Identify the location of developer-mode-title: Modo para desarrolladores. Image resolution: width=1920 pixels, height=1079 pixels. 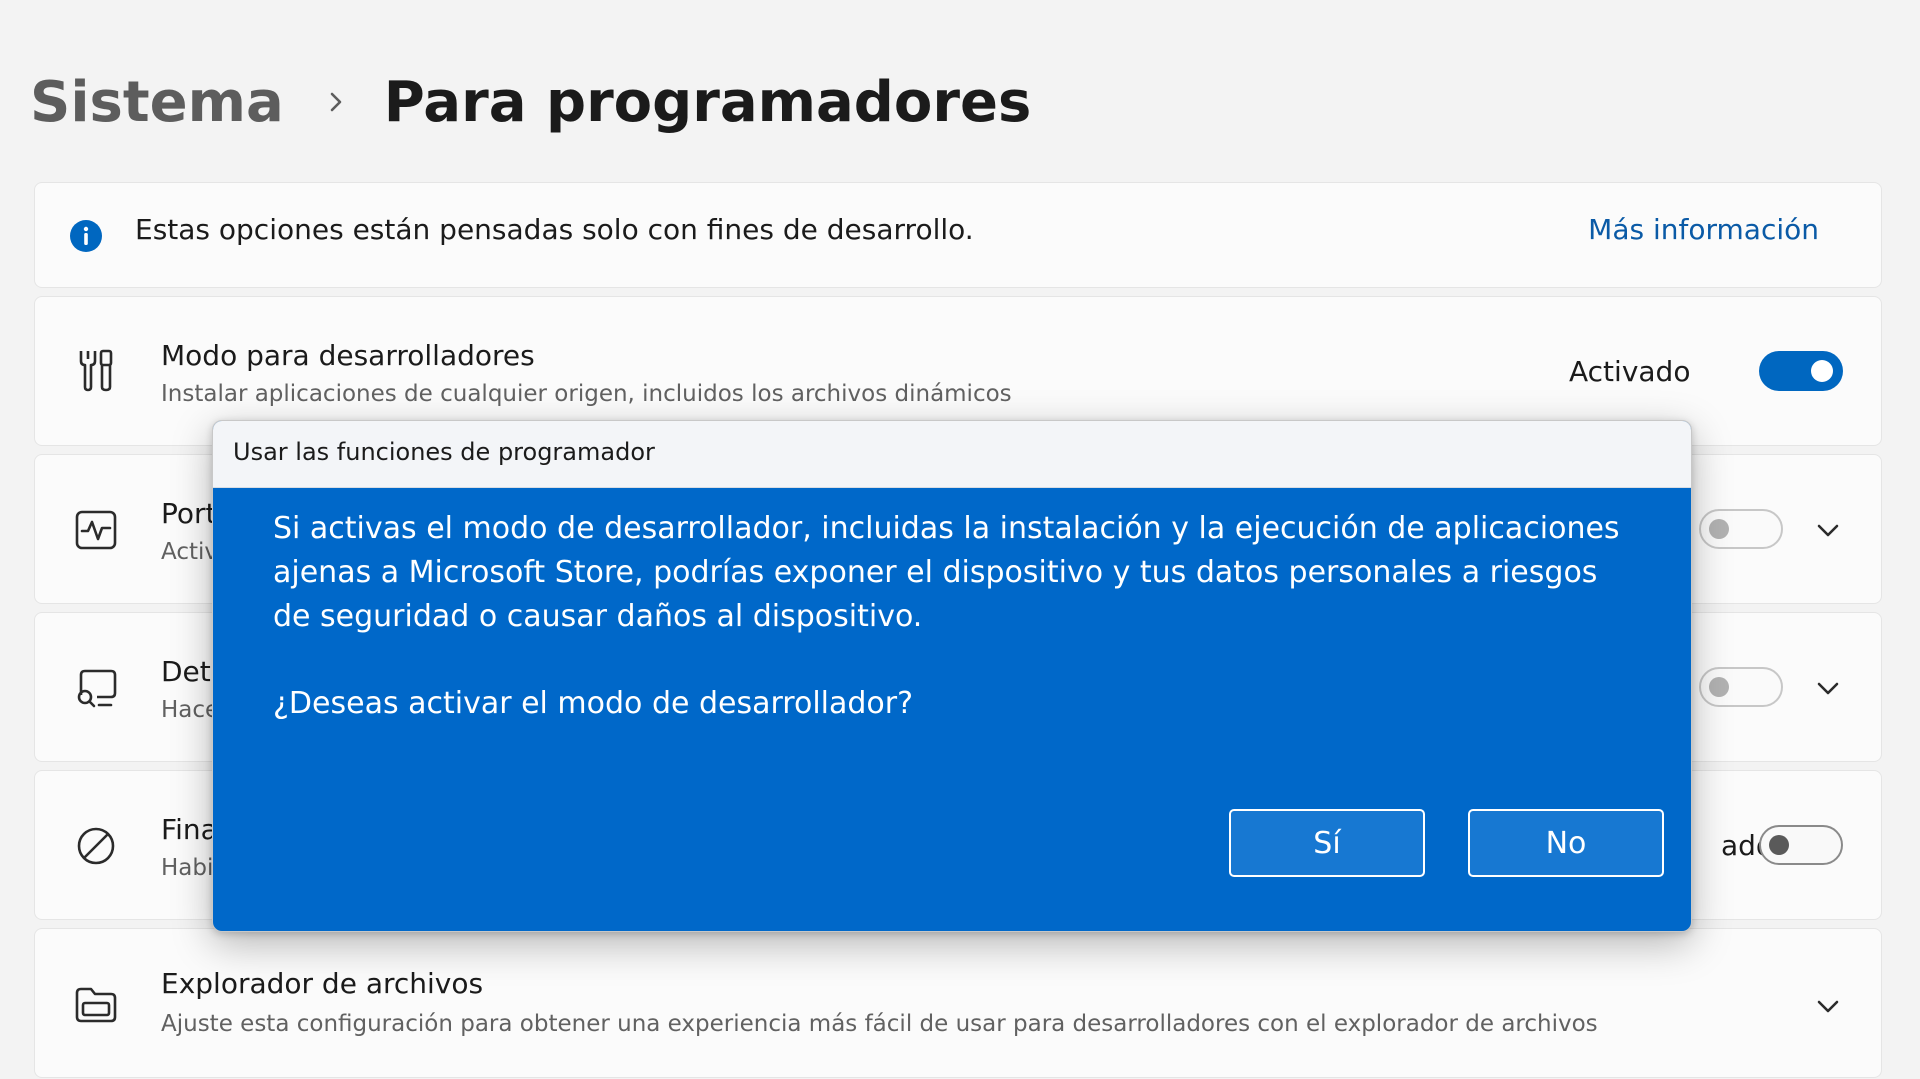
(348, 355).